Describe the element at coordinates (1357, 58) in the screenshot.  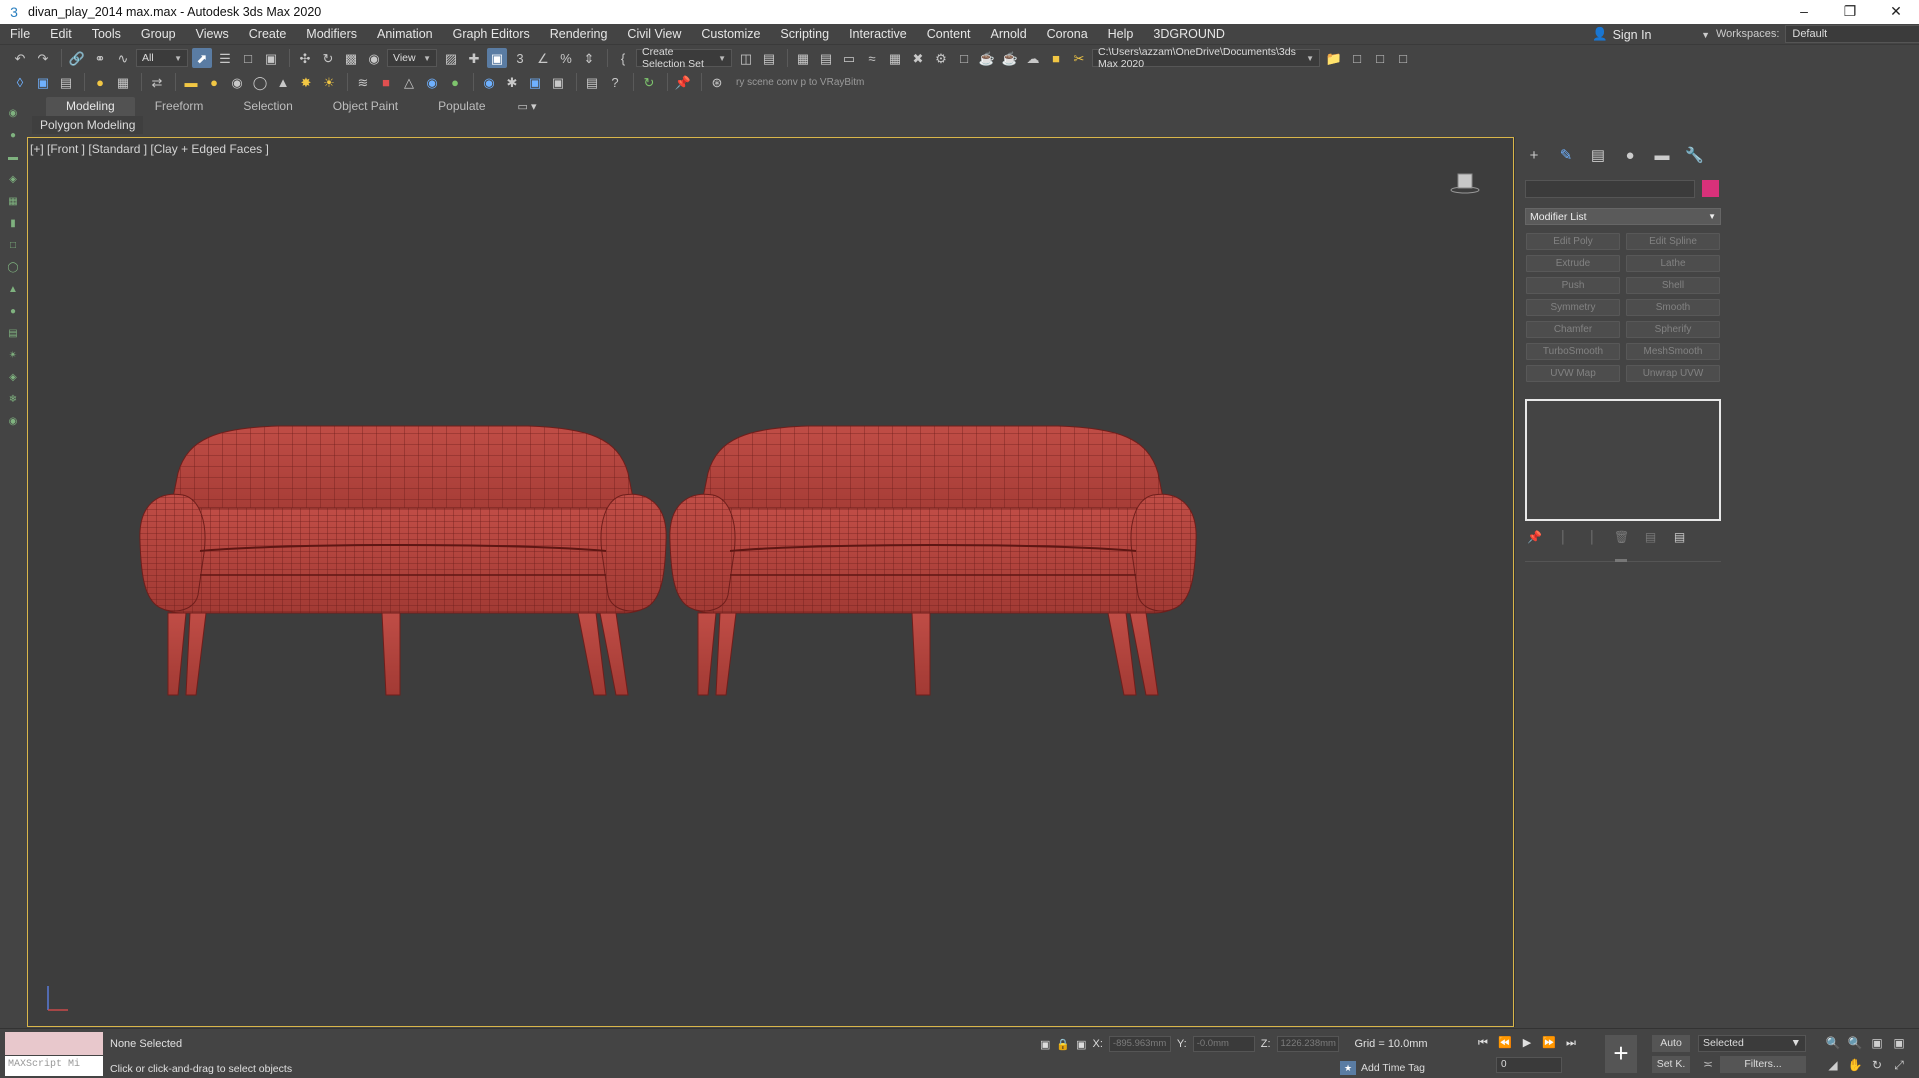
I see `project-create-icon: □` at that location.